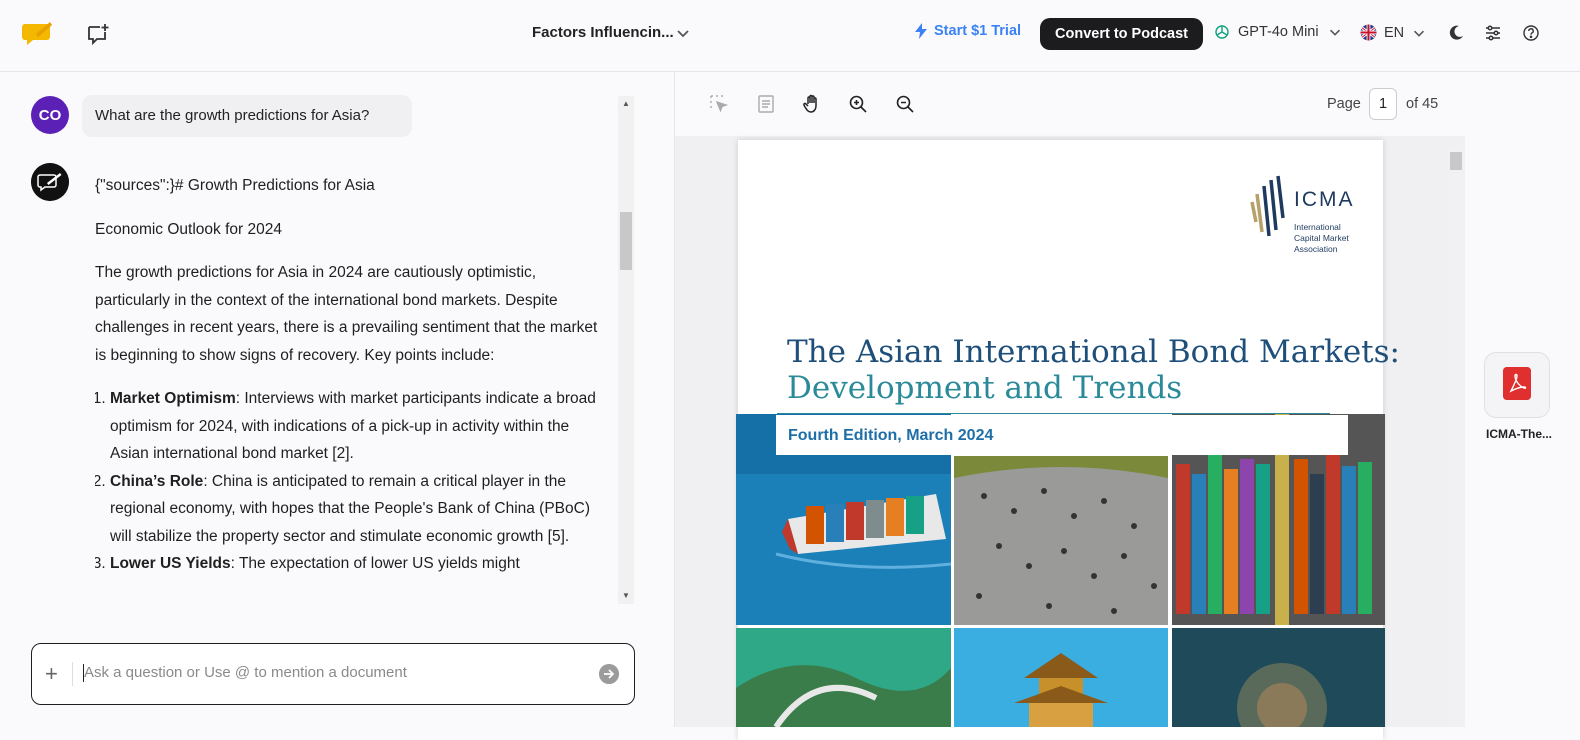 This screenshot has height=740, width=1580. I want to click on input-divider, so click(72, 674).